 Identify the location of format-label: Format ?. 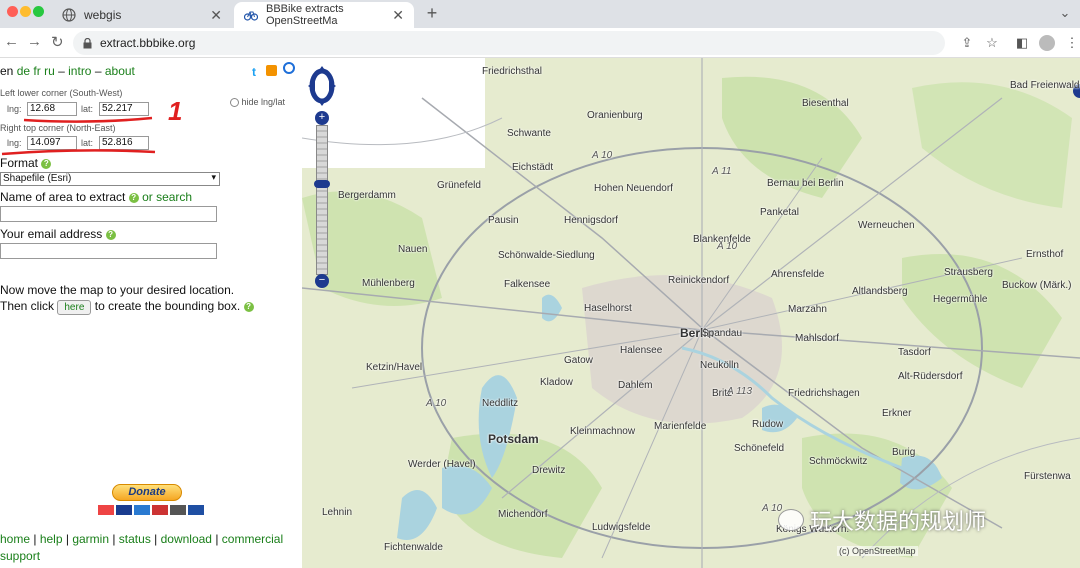
(26, 163).